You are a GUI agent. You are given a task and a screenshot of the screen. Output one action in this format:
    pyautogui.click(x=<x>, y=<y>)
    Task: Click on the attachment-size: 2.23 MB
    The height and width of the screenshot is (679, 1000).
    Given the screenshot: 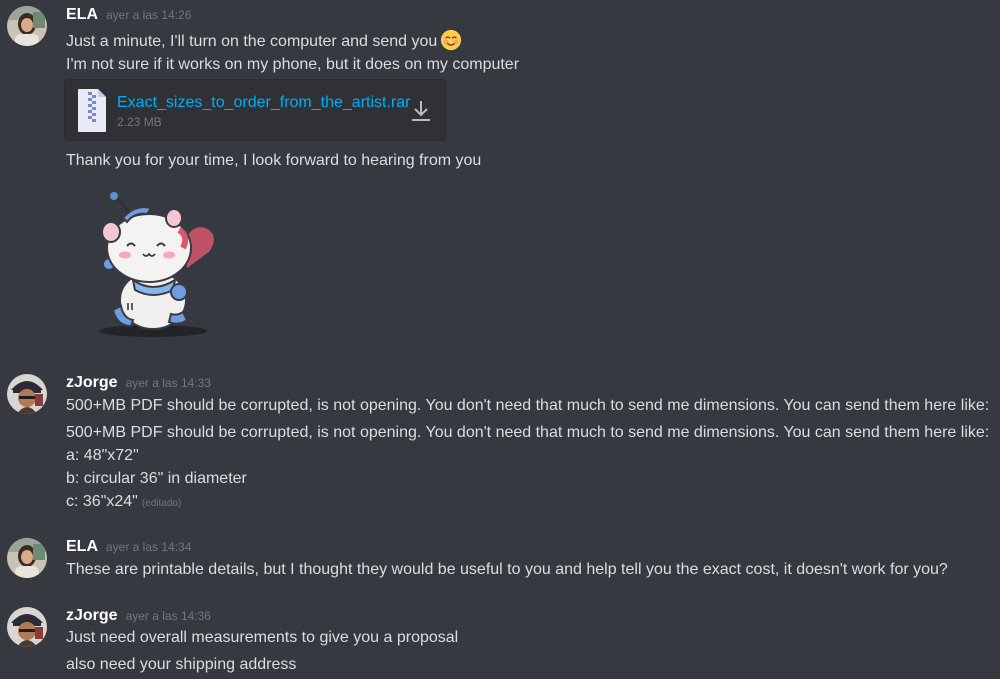 What is the action you would take?
    pyautogui.click(x=139, y=122)
    